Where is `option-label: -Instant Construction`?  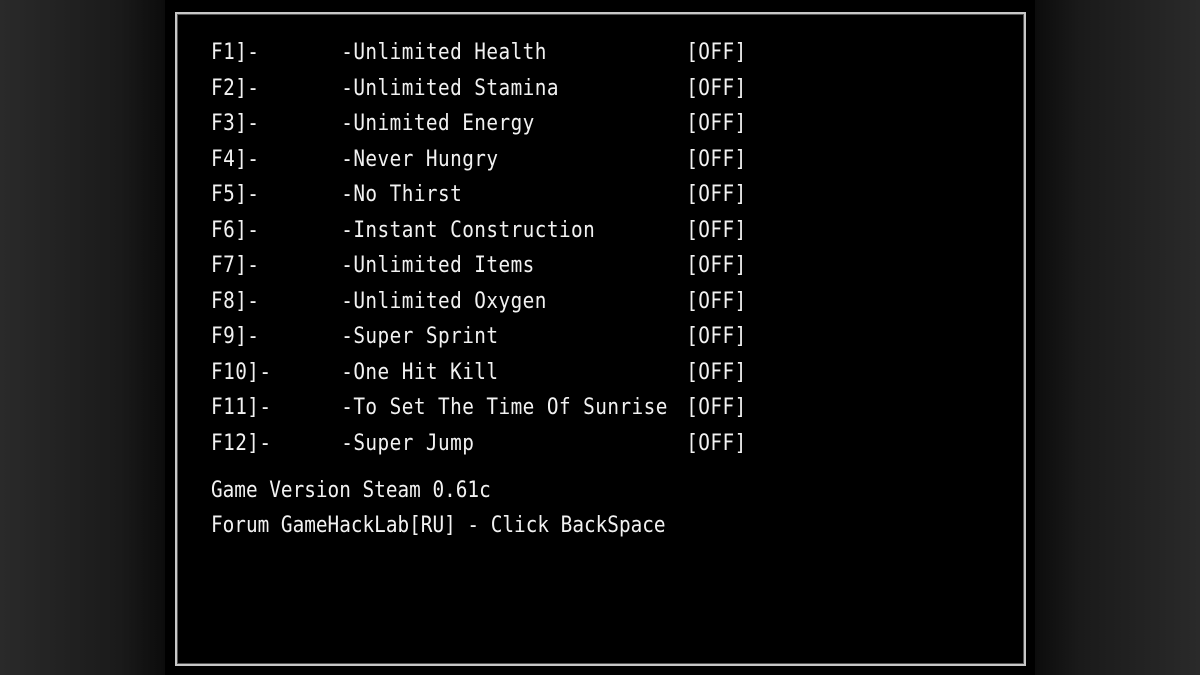
option-label: -Instant Construction is located at coordinates (468, 230).